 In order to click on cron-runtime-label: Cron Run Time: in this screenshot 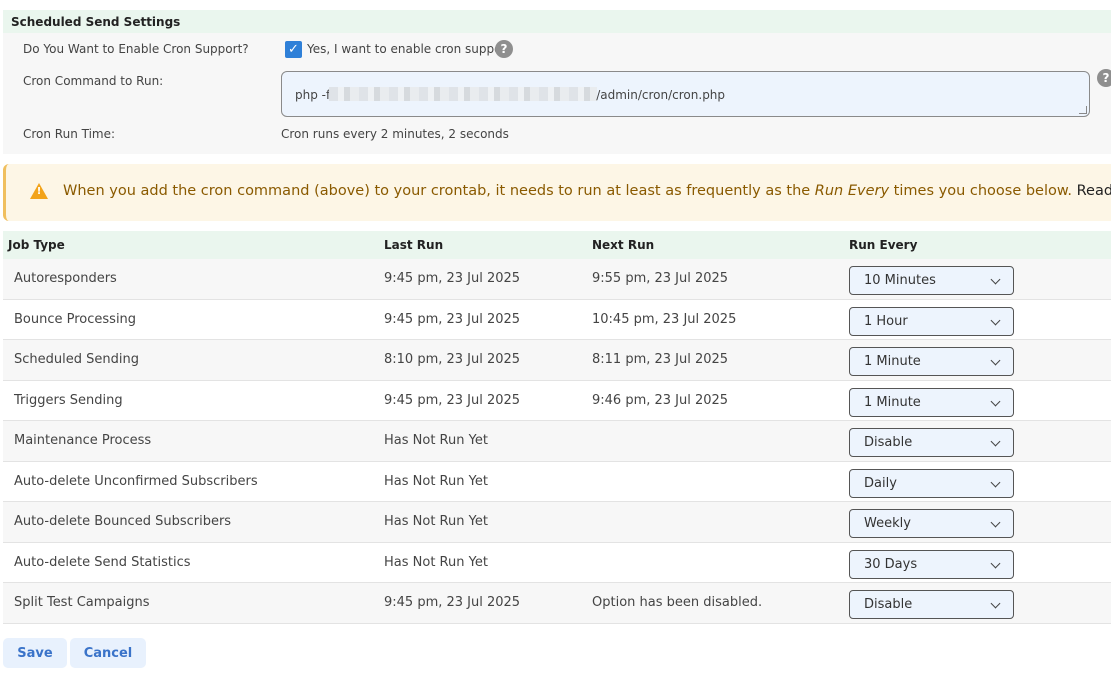, I will do `click(69, 134)`.